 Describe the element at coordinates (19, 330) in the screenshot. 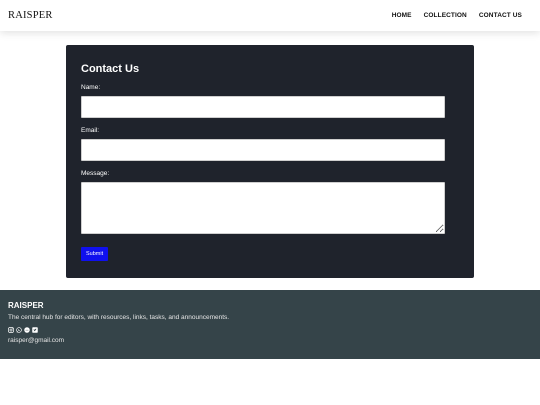

I see `whatsapp-icon` at that location.